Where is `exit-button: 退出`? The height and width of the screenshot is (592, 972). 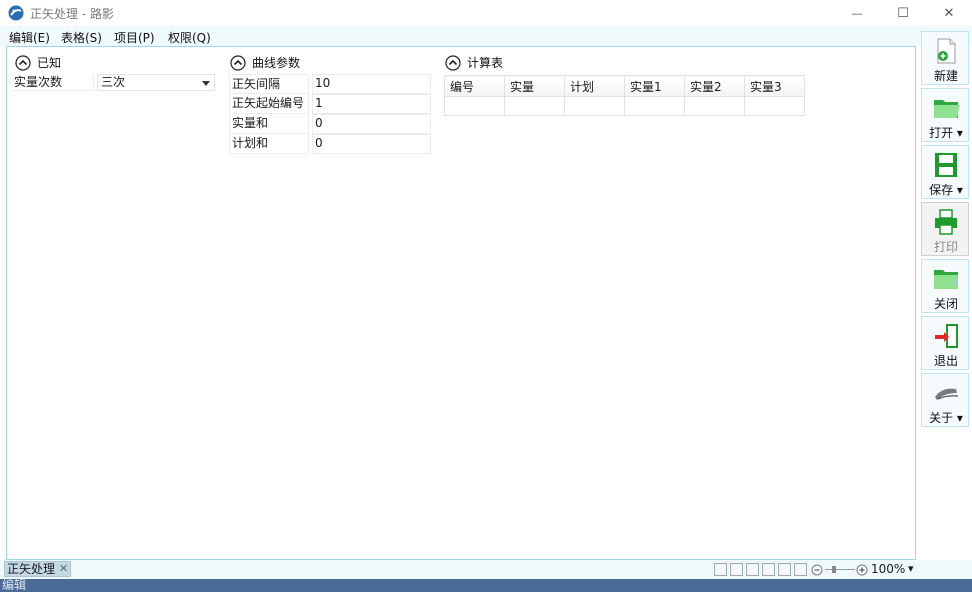
exit-button: 退出 is located at coordinates (945, 343).